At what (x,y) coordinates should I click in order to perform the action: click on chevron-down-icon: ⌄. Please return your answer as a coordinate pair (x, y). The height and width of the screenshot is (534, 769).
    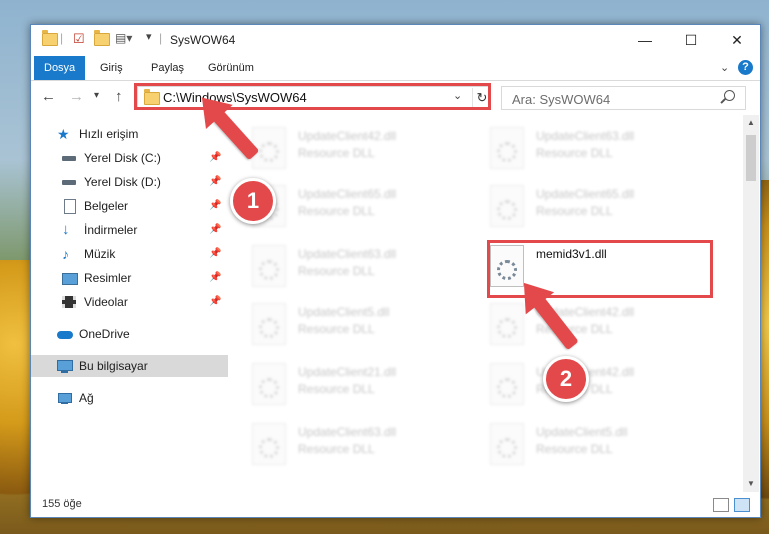
    Looking at the image, I should click on (724, 67).